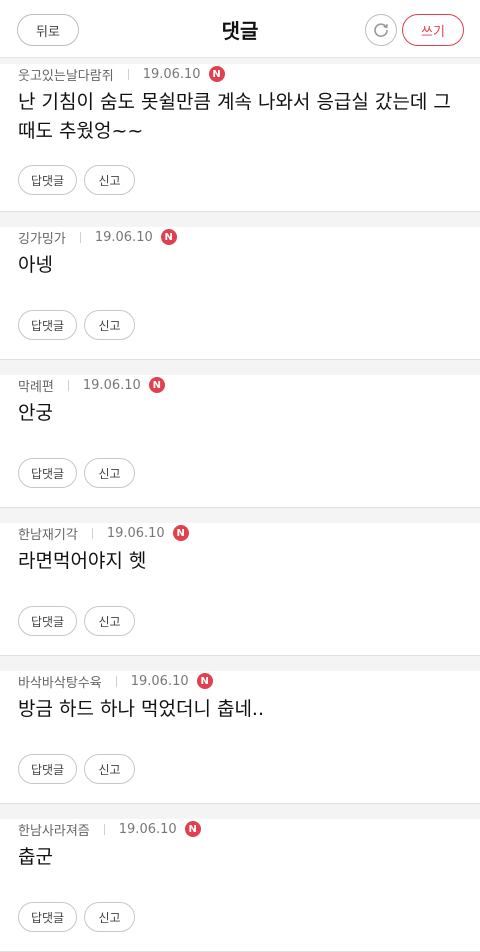  Describe the element at coordinates (240, 237) in the screenshot. I see `comment-meta: 깅가밍가 19.06.10 N` at that location.